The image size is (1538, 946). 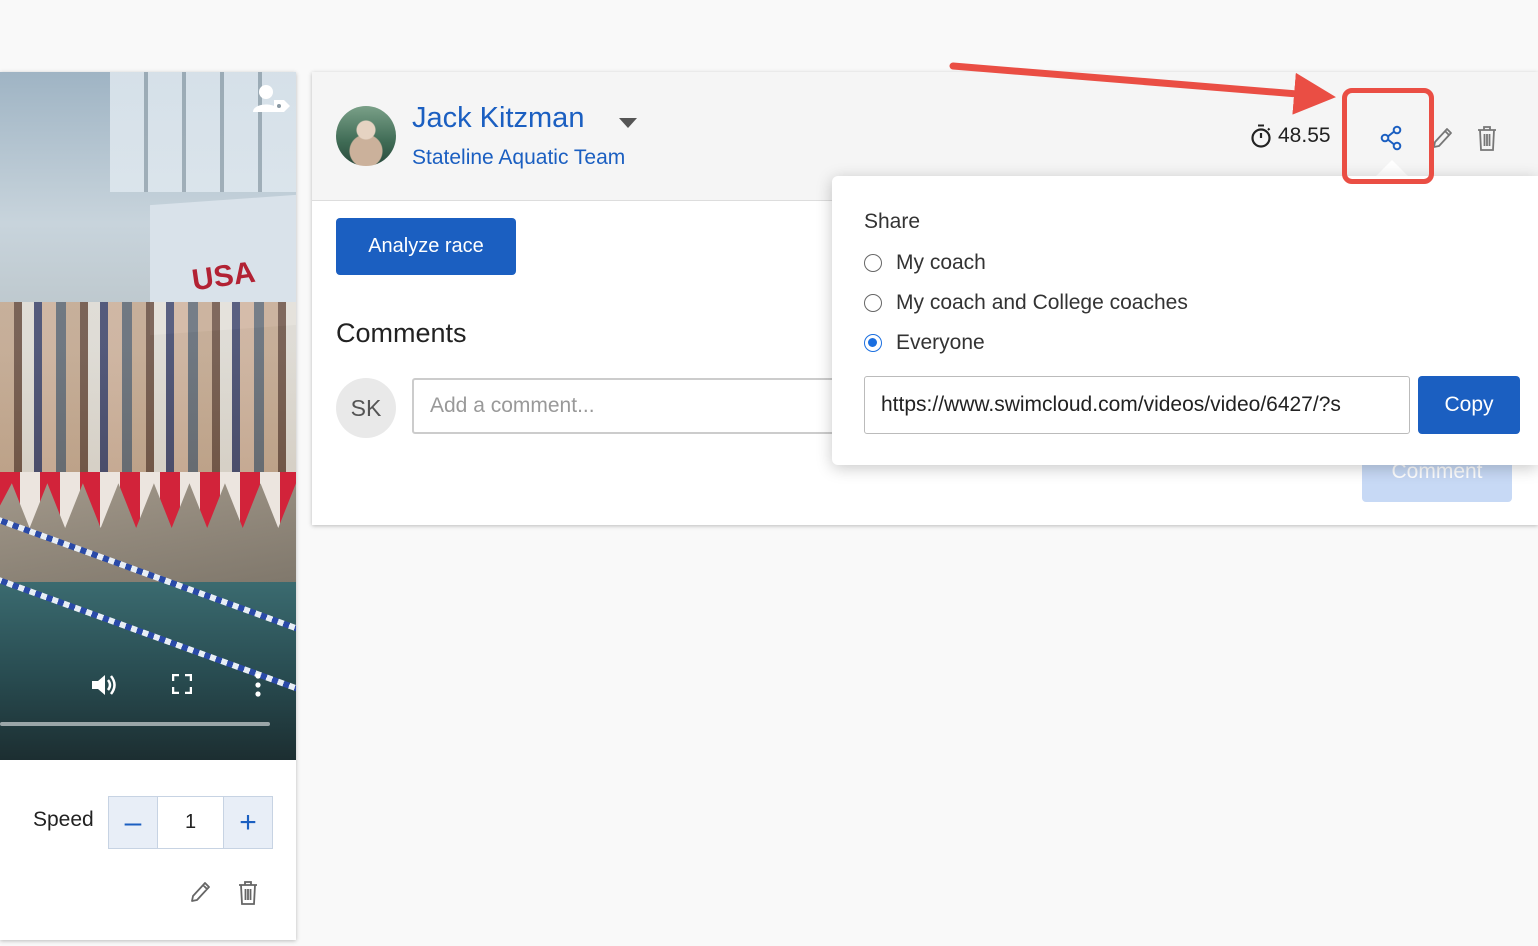 I want to click on video-bg-lane-line, so click(x=148, y=635).